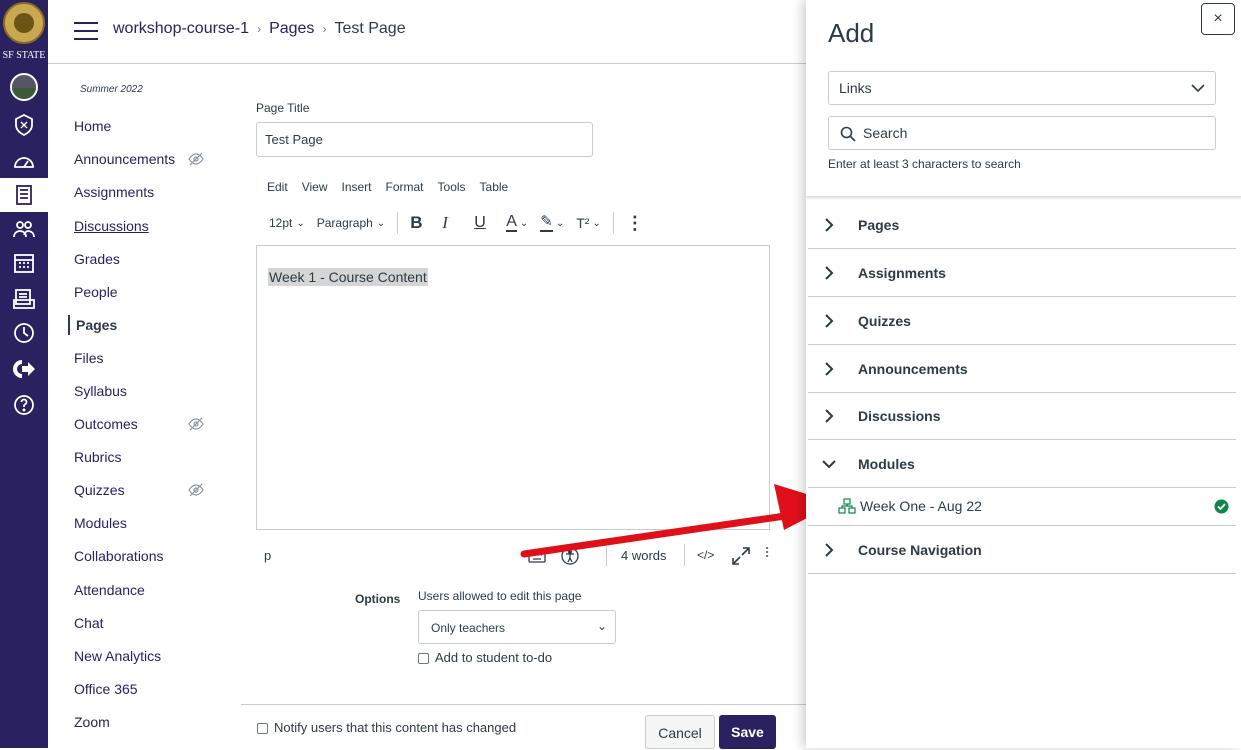  Describe the element at coordinates (420, 223) in the screenshot. I see `bold-icon: B` at that location.